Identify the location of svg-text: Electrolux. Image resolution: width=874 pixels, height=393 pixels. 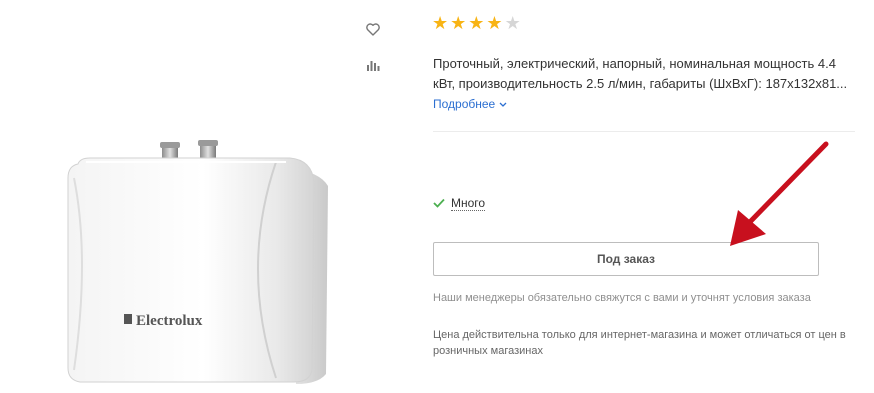
(169, 321).